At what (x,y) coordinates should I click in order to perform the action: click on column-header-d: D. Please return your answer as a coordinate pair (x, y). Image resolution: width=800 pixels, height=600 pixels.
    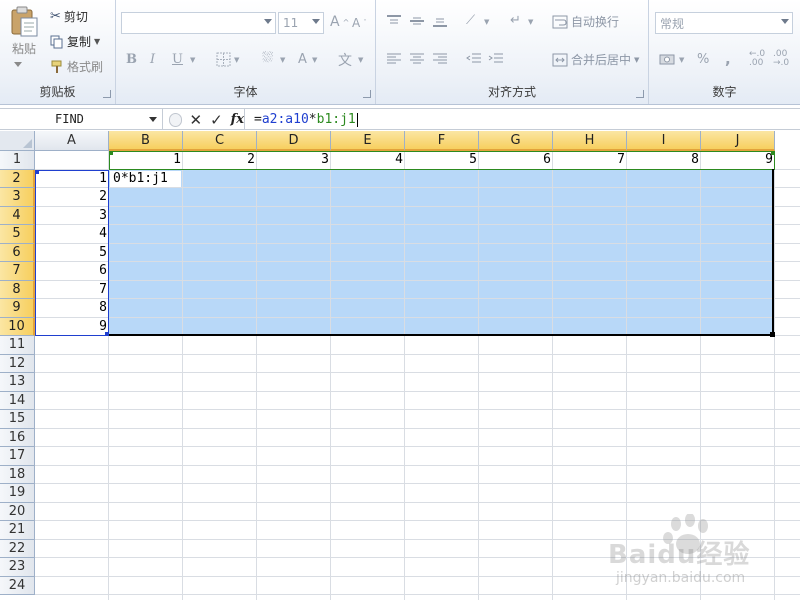
    Looking at the image, I should click on (294, 141).